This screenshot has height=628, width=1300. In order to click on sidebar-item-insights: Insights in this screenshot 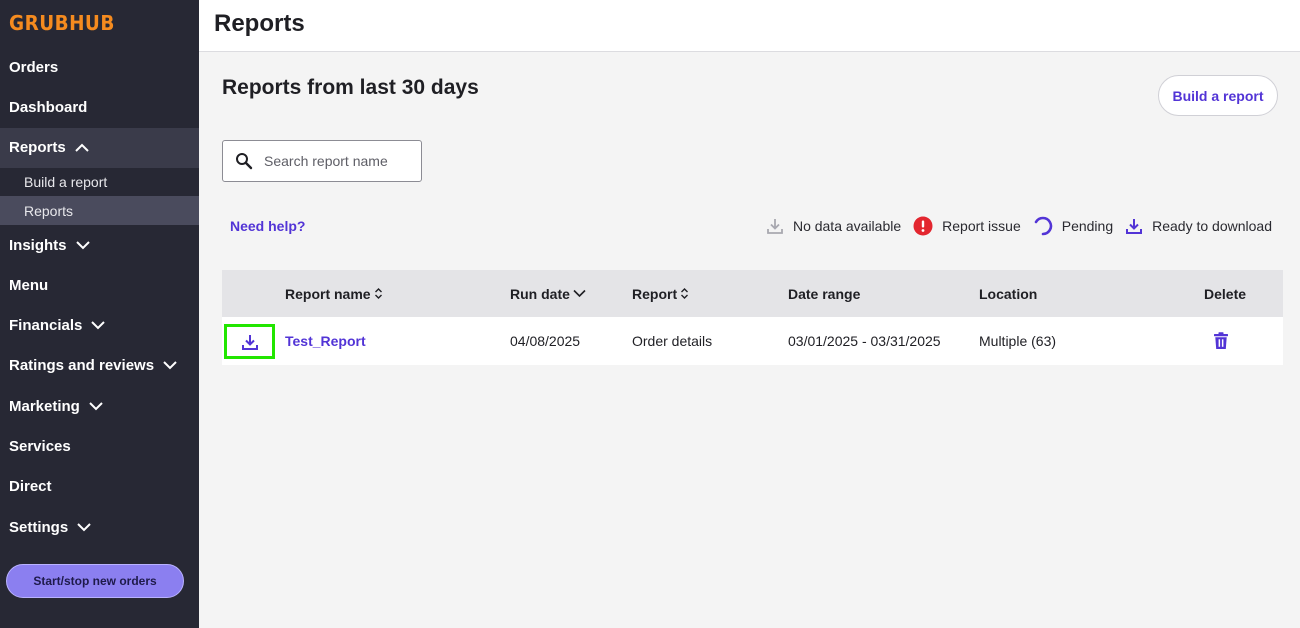, I will do `click(99, 245)`.